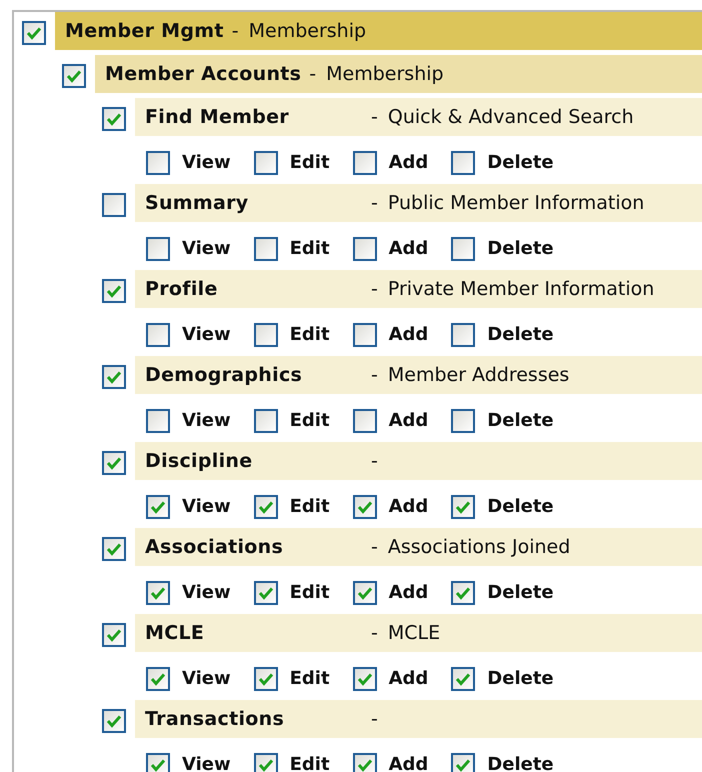 This screenshot has height=772, width=702. Describe the element at coordinates (182, 289) in the screenshot. I see `item-title: Profile` at that location.